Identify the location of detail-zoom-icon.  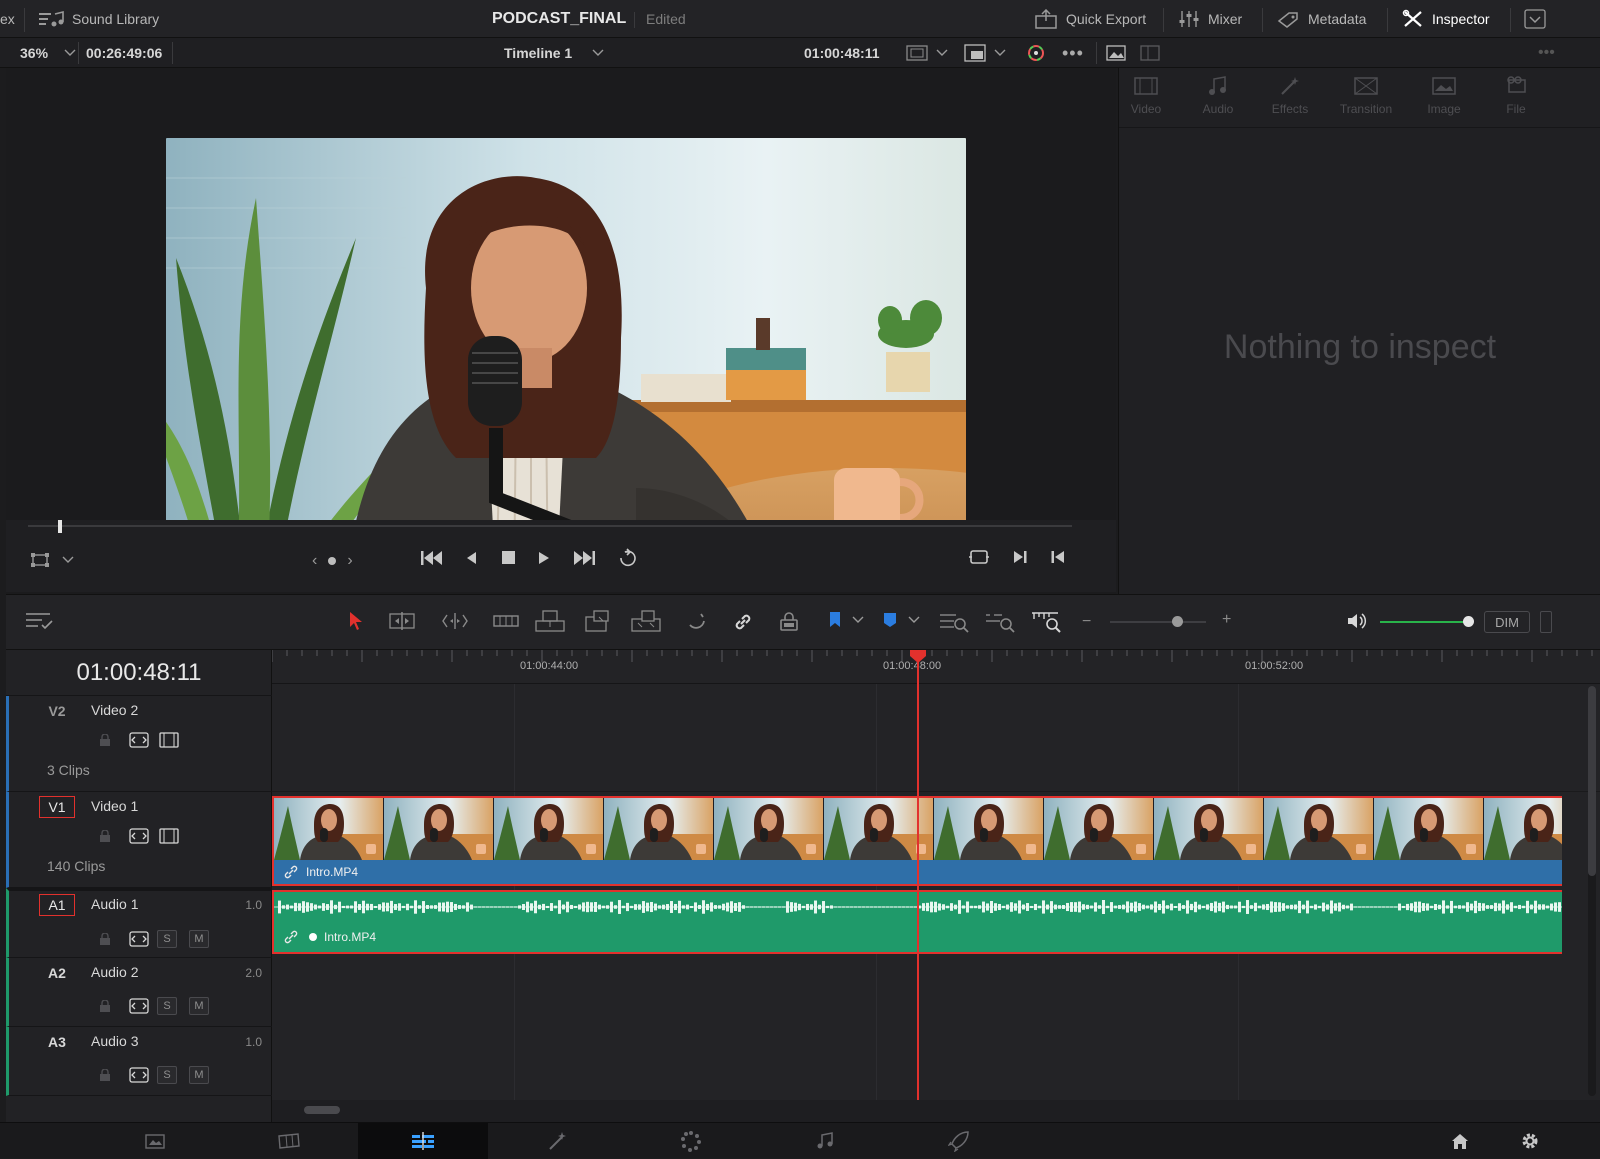
(1000, 621).